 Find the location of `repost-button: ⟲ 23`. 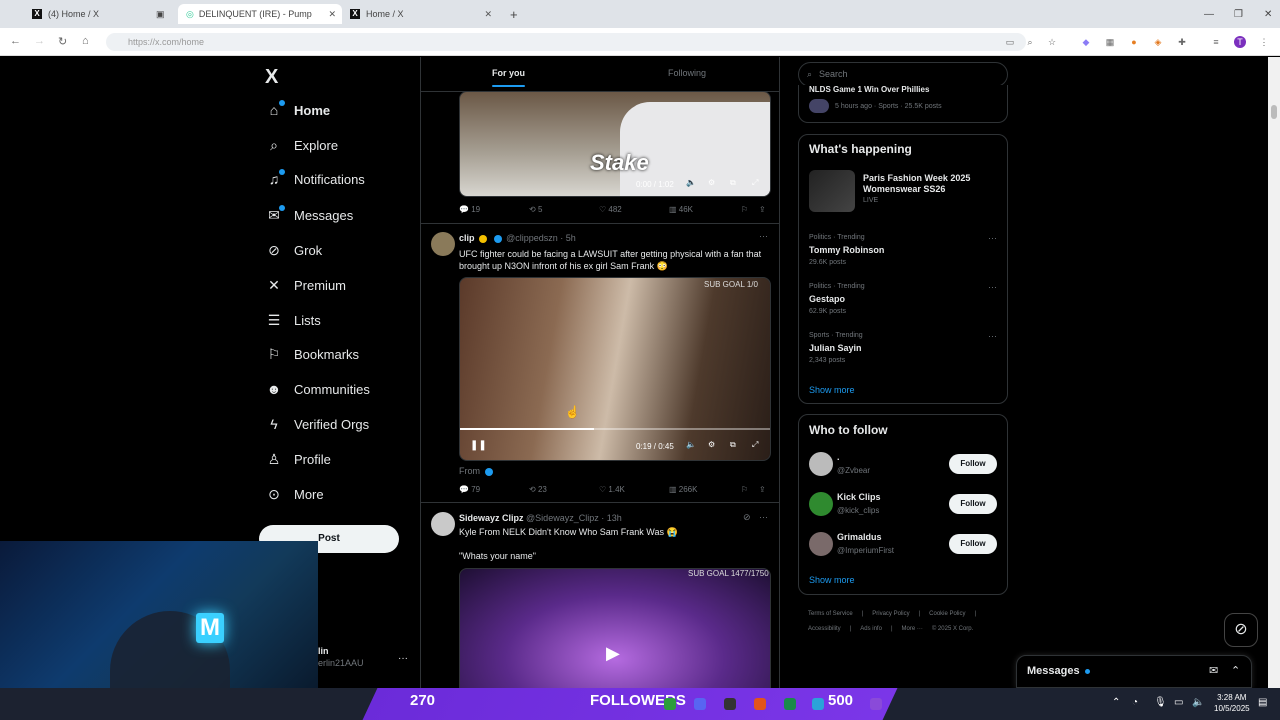

repost-button: ⟲ 23 is located at coordinates (538, 489).